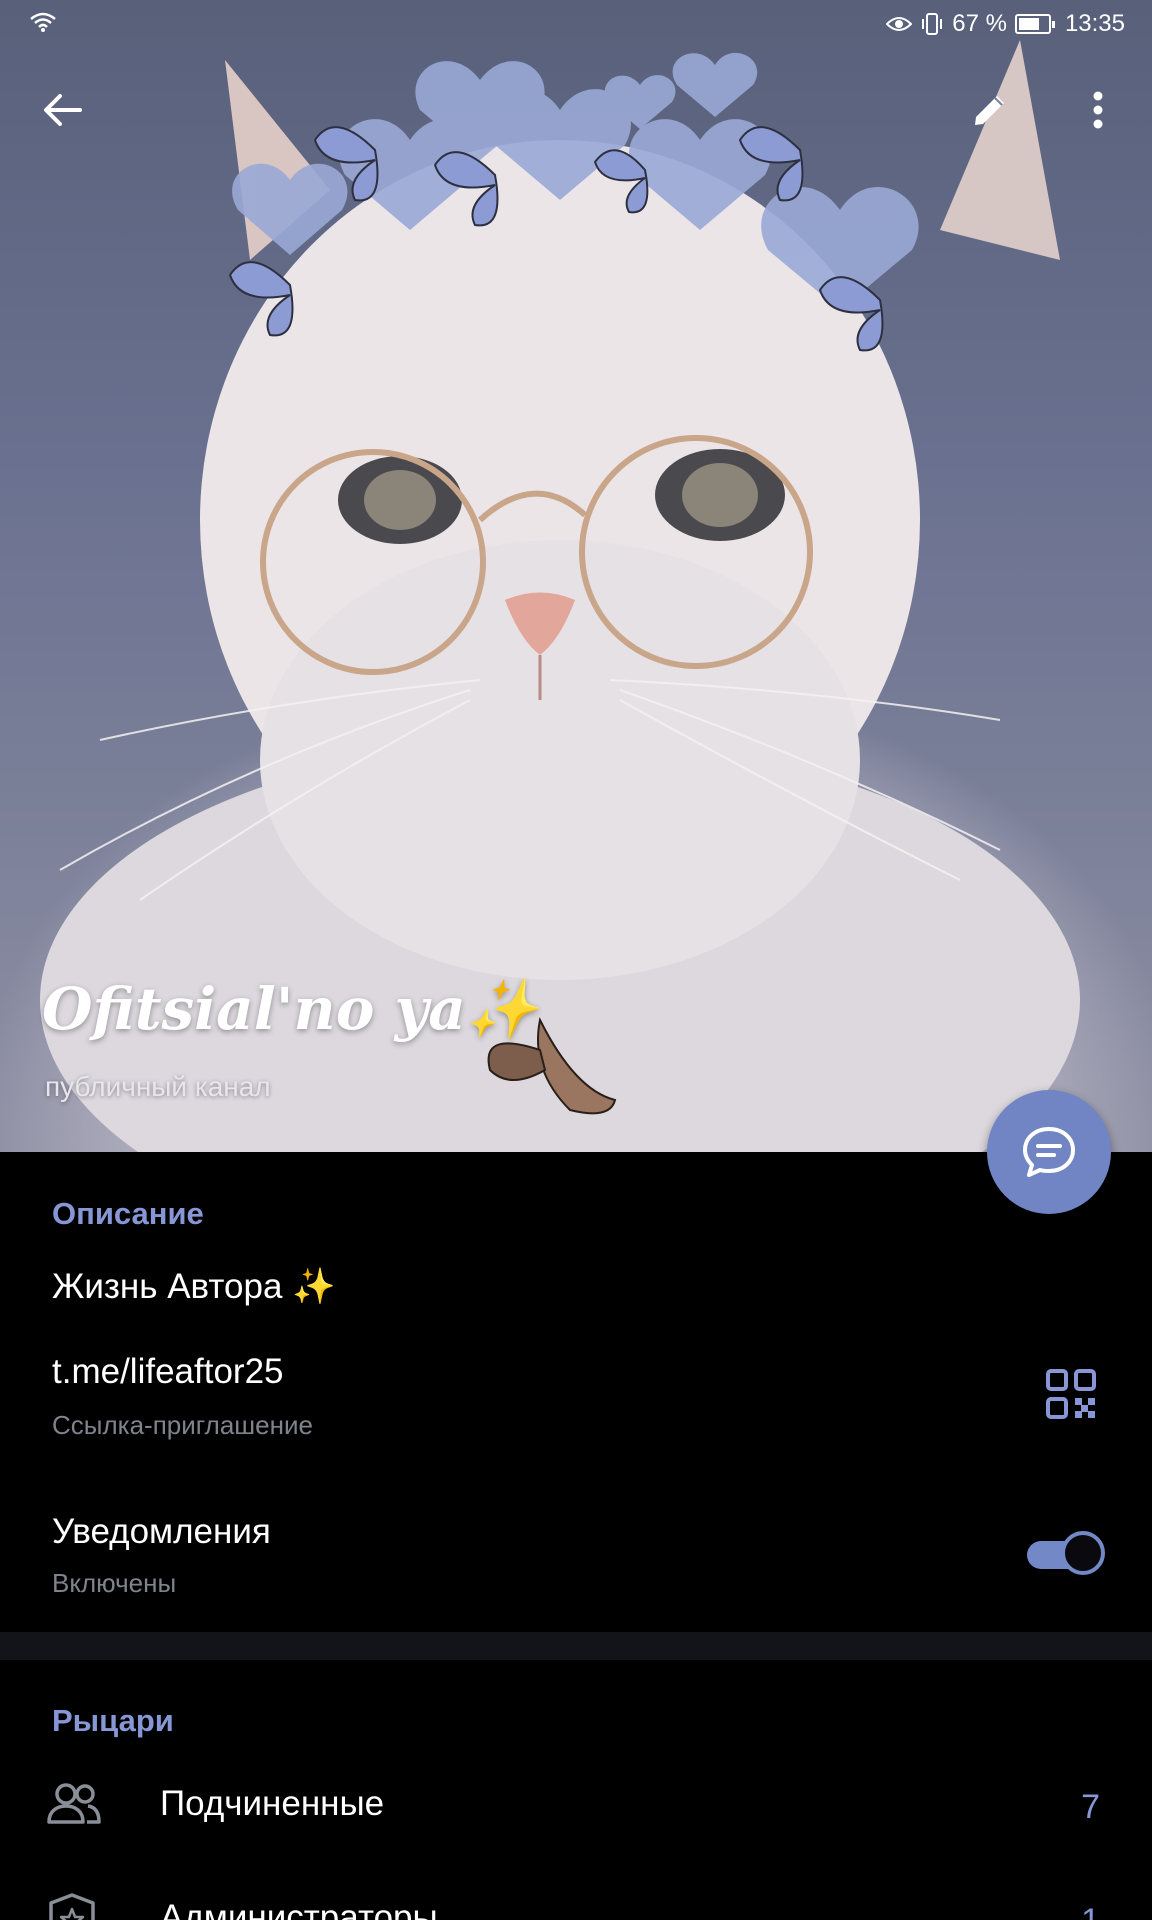 The width and height of the screenshot is (1152, 1920). What do you see at coordinates (1090, 1807) in the screenshot?
I see `list-item-count: 7` at bounding box center [1090, 1807].